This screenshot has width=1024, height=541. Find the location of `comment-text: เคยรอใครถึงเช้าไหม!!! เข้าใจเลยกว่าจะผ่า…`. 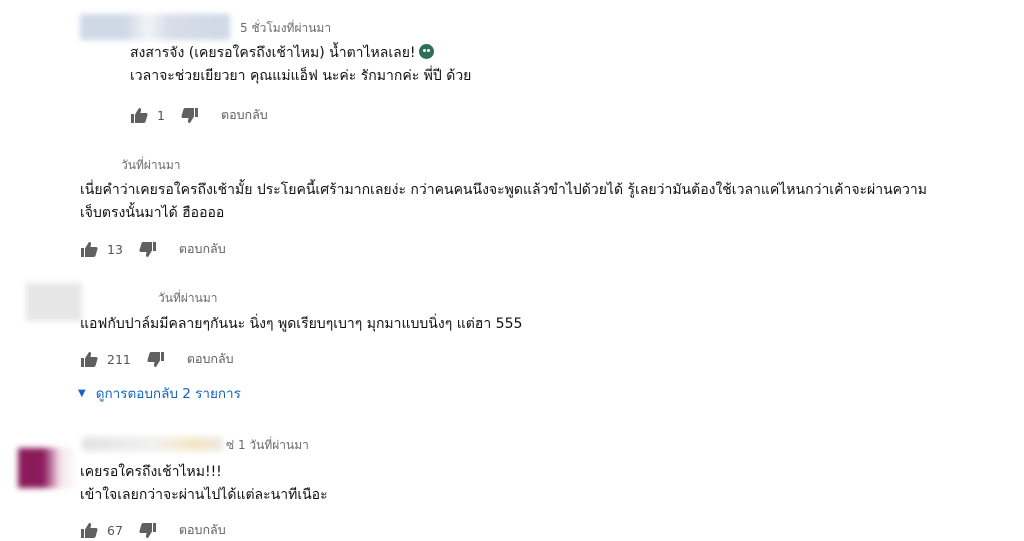

comment-text: เคยรอใครถึงเช้าไหม!!! เข้าใจเลยกว่าจะผ่า… is located at coordinates (204, 484).